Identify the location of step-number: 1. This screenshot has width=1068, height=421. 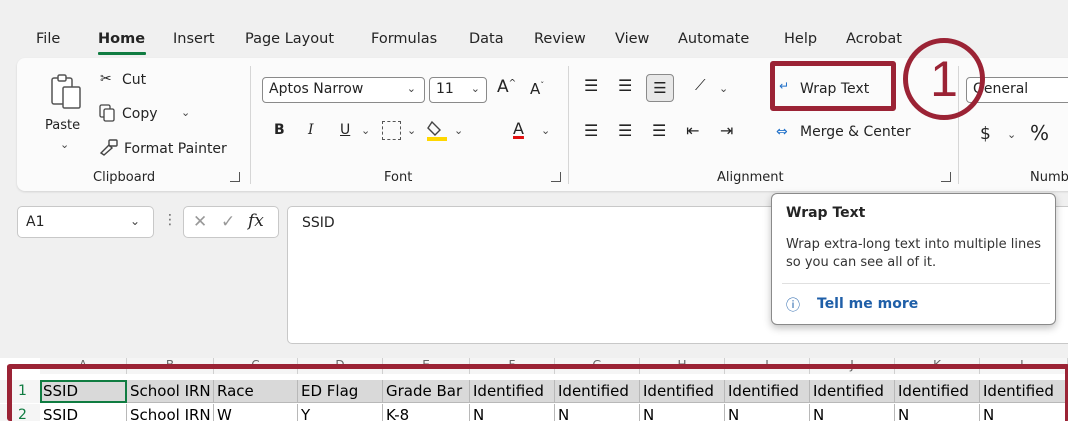
(944, 79).